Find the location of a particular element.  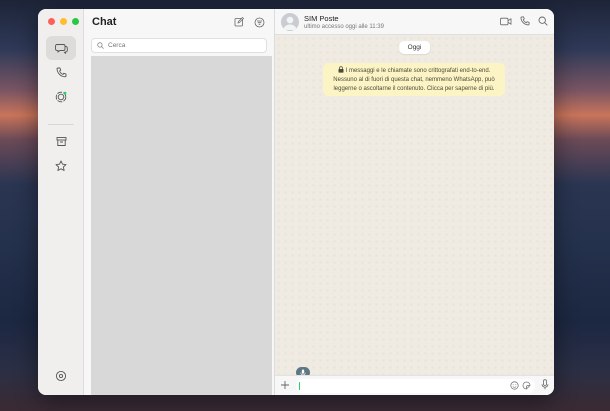

voice-message-button is located at coordinates (545, 386).